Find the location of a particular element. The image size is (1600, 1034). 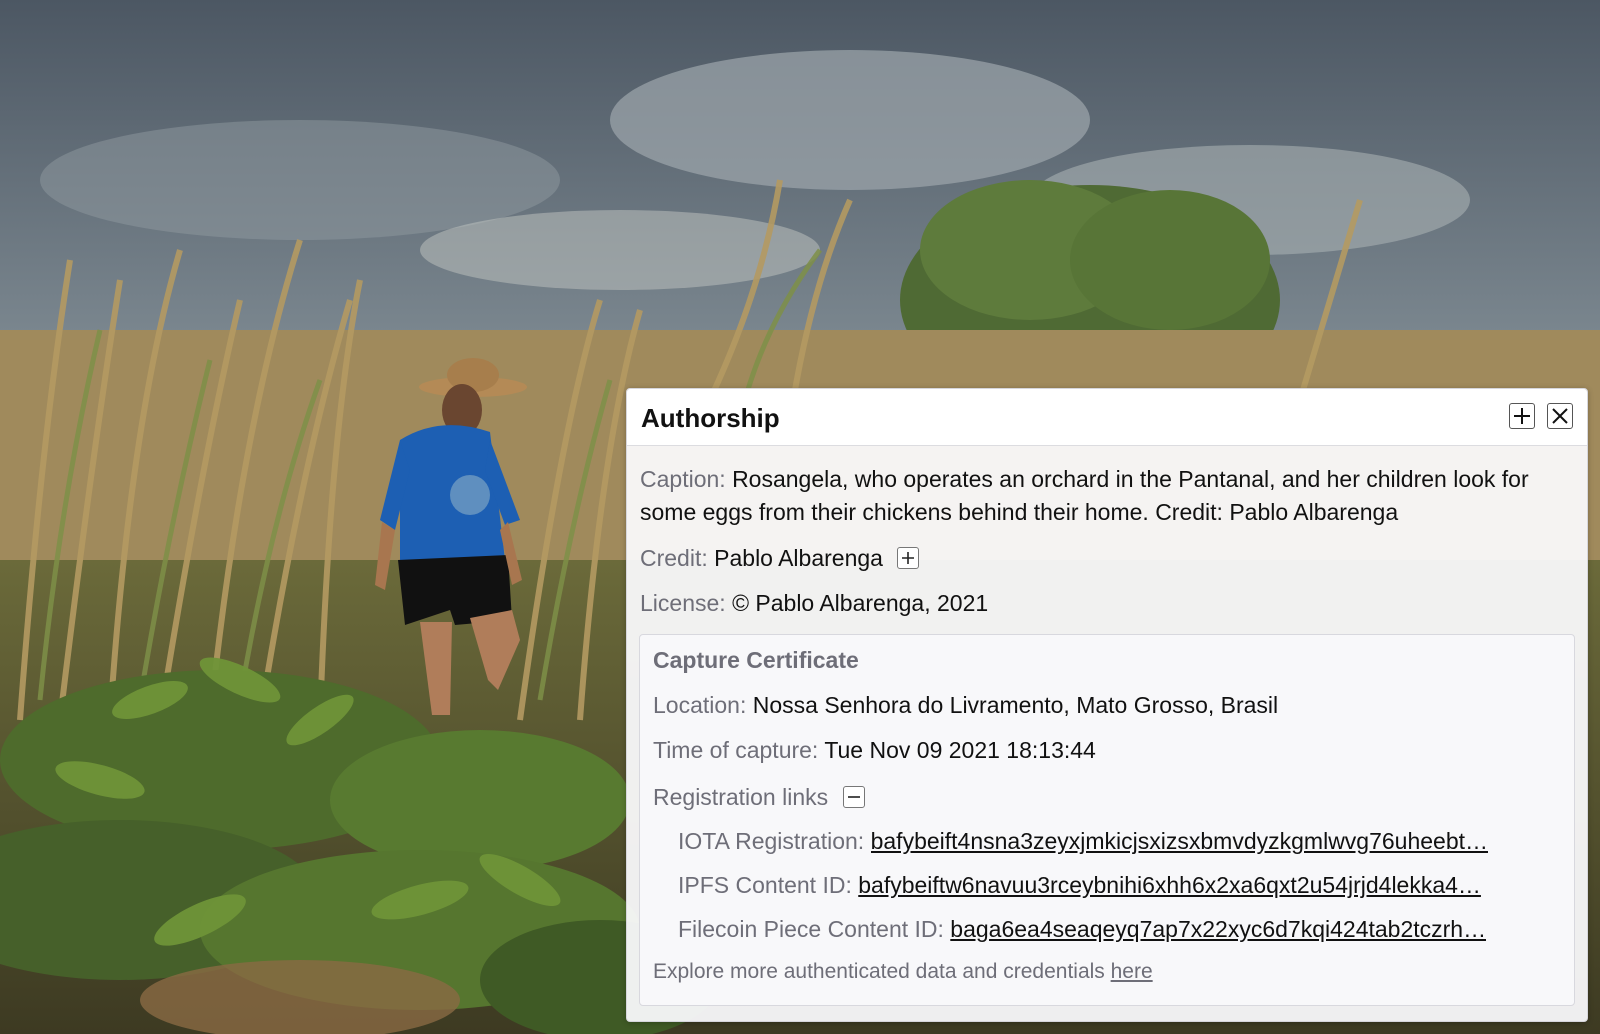

credit-expand-button is located at coordinates (908, 557).